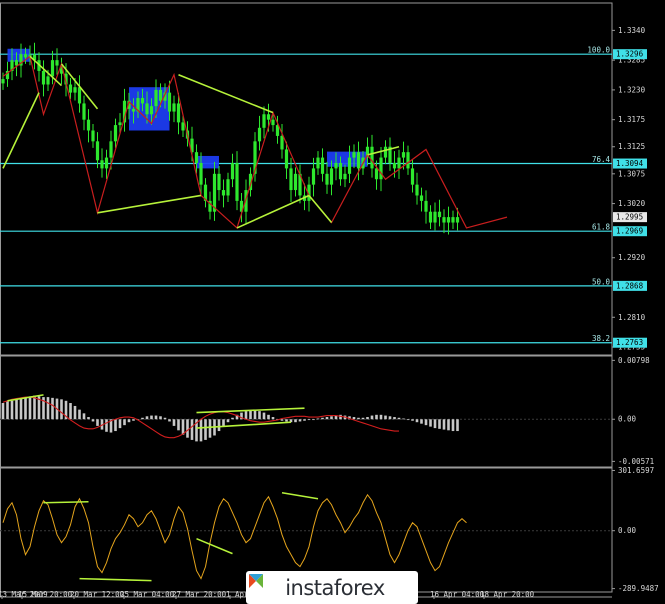  I want to click on cci-tick-label: 301.6597, so click(636, 470).